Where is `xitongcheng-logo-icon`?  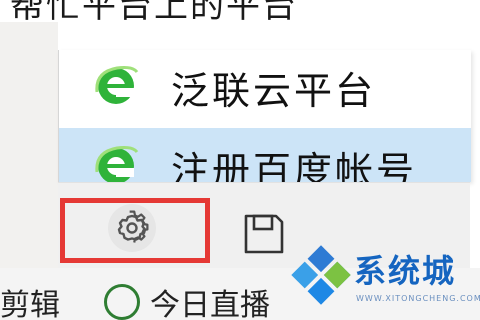 xitongcheng-logo-icon is located at coordinates (321, 275).